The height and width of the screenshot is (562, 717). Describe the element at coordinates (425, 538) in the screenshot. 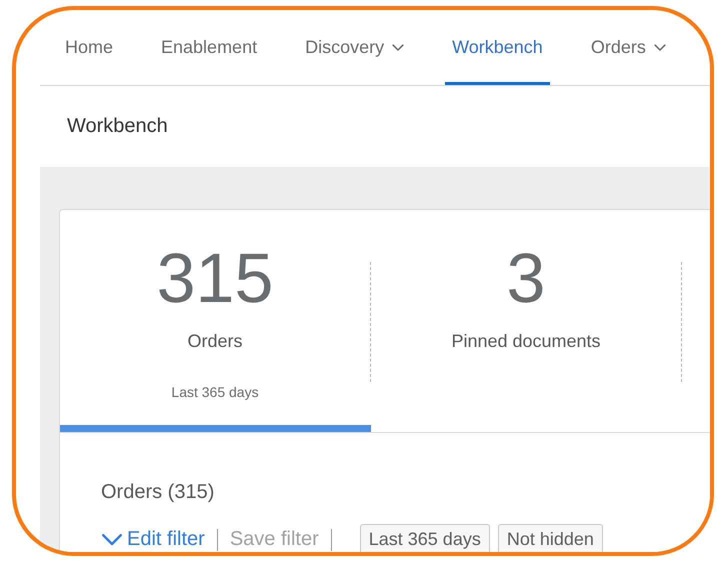

I see `filter-chip: Last 365 days` at that location.